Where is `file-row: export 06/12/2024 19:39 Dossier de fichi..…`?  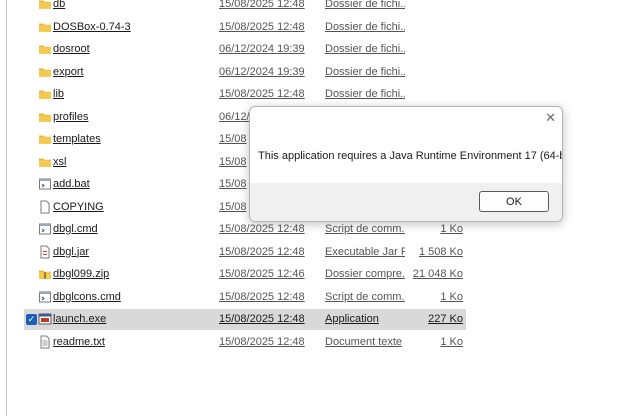 file-row: export 06/12/2024 19:39 Dossier de fichi..… is located at coordinates (245, 72).